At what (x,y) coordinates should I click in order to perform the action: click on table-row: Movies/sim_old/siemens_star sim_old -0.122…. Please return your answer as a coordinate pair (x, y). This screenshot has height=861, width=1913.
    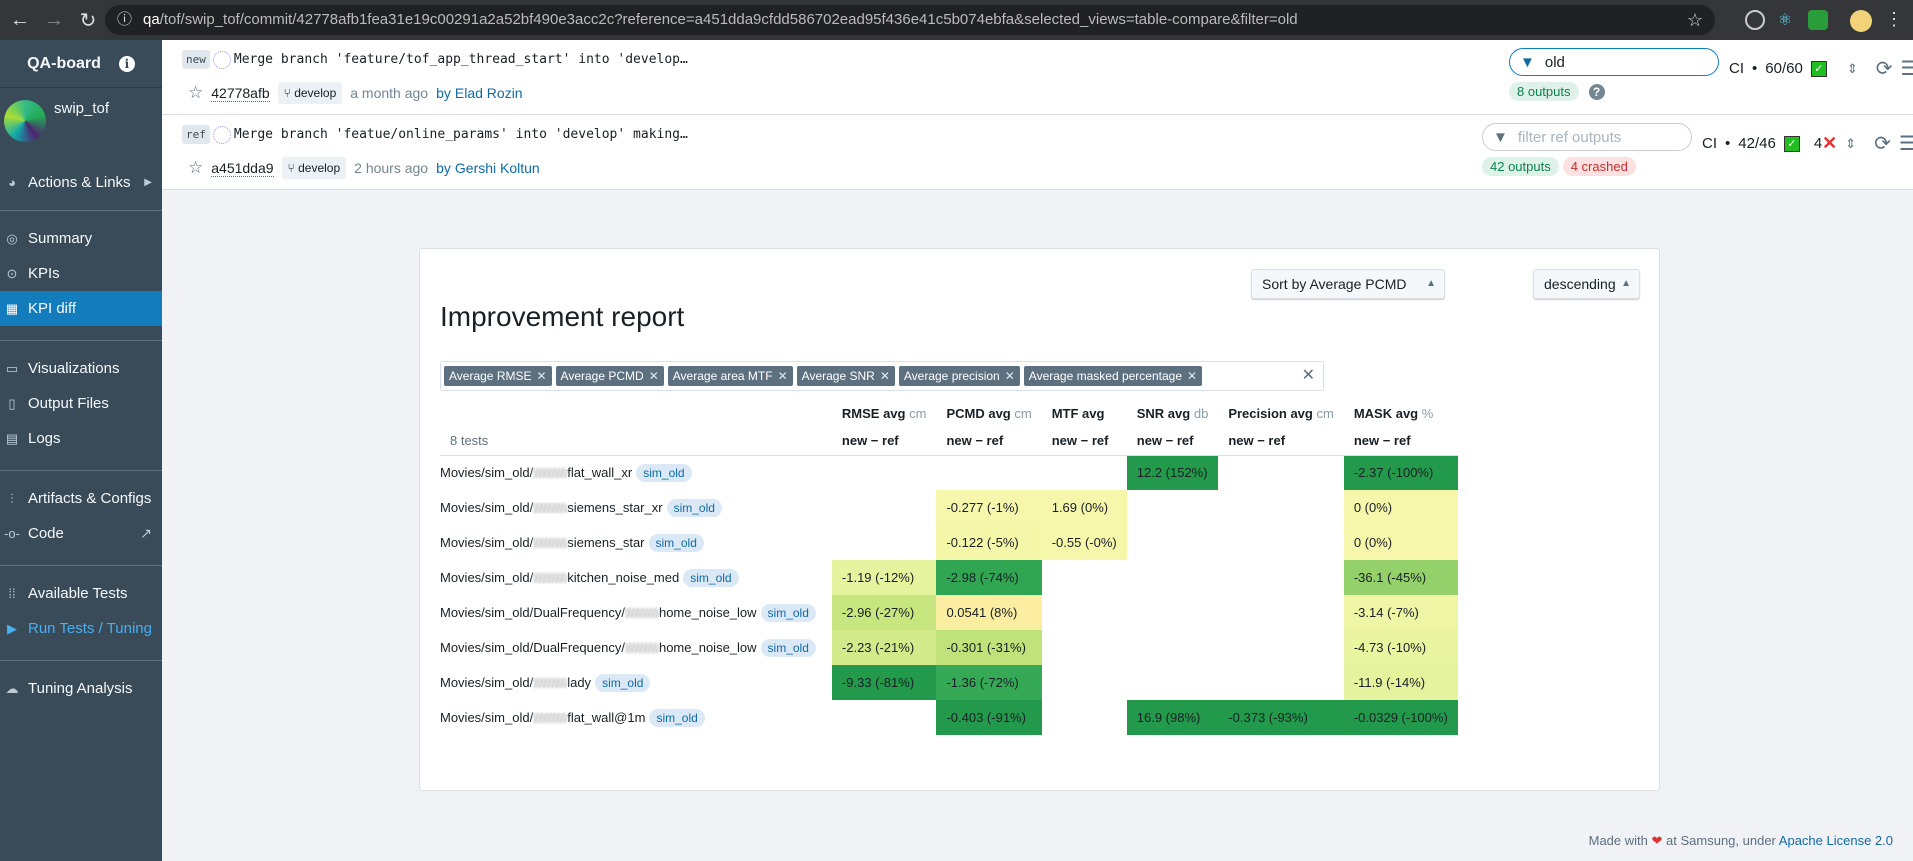
    Looking at the image, I should click on (949, 542).